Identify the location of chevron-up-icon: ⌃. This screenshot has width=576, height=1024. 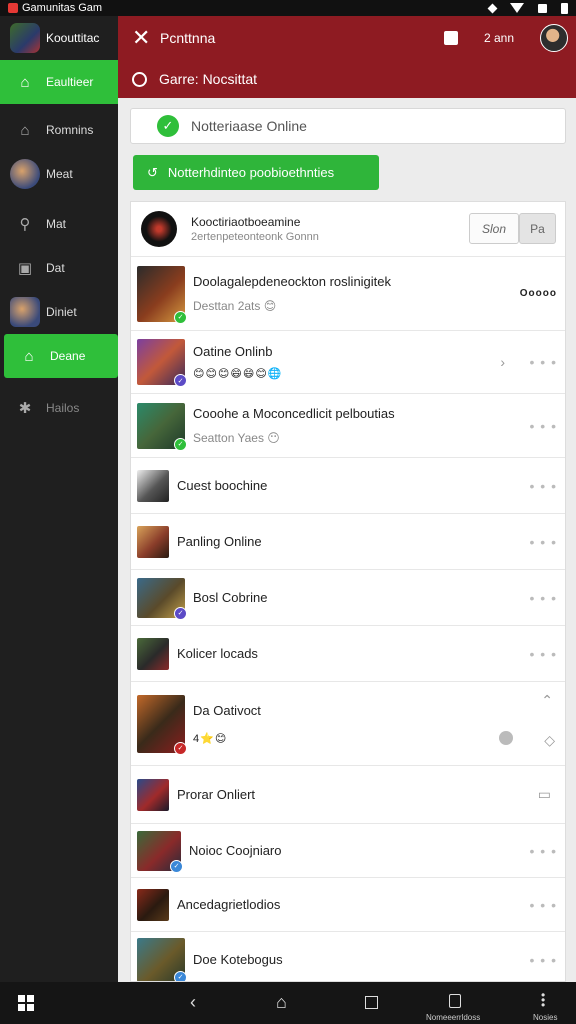
(547, 700).